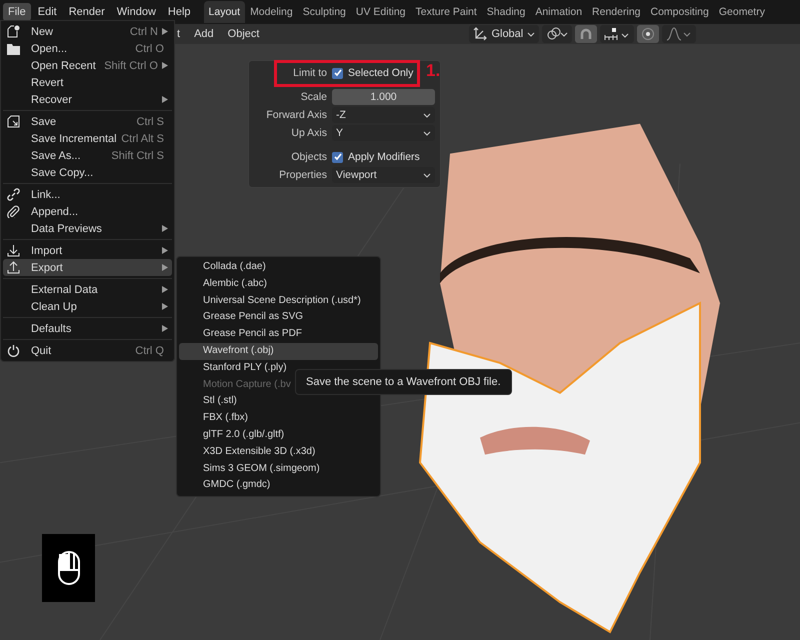 The width and height of the screenshot is (800, 640). I want to click on header-menu-item: t, so click(179, 34).